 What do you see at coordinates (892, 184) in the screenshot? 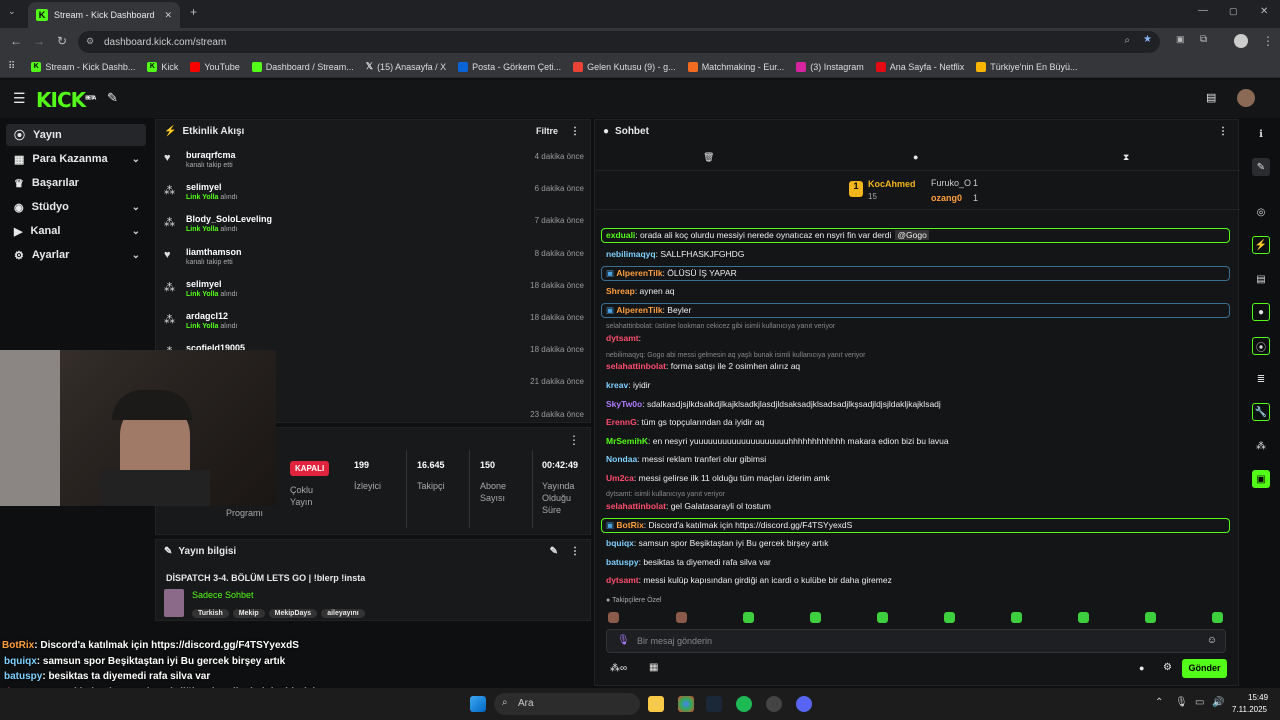
I see `top-user-name: KocAhmed` at bounding box center [892, 184].